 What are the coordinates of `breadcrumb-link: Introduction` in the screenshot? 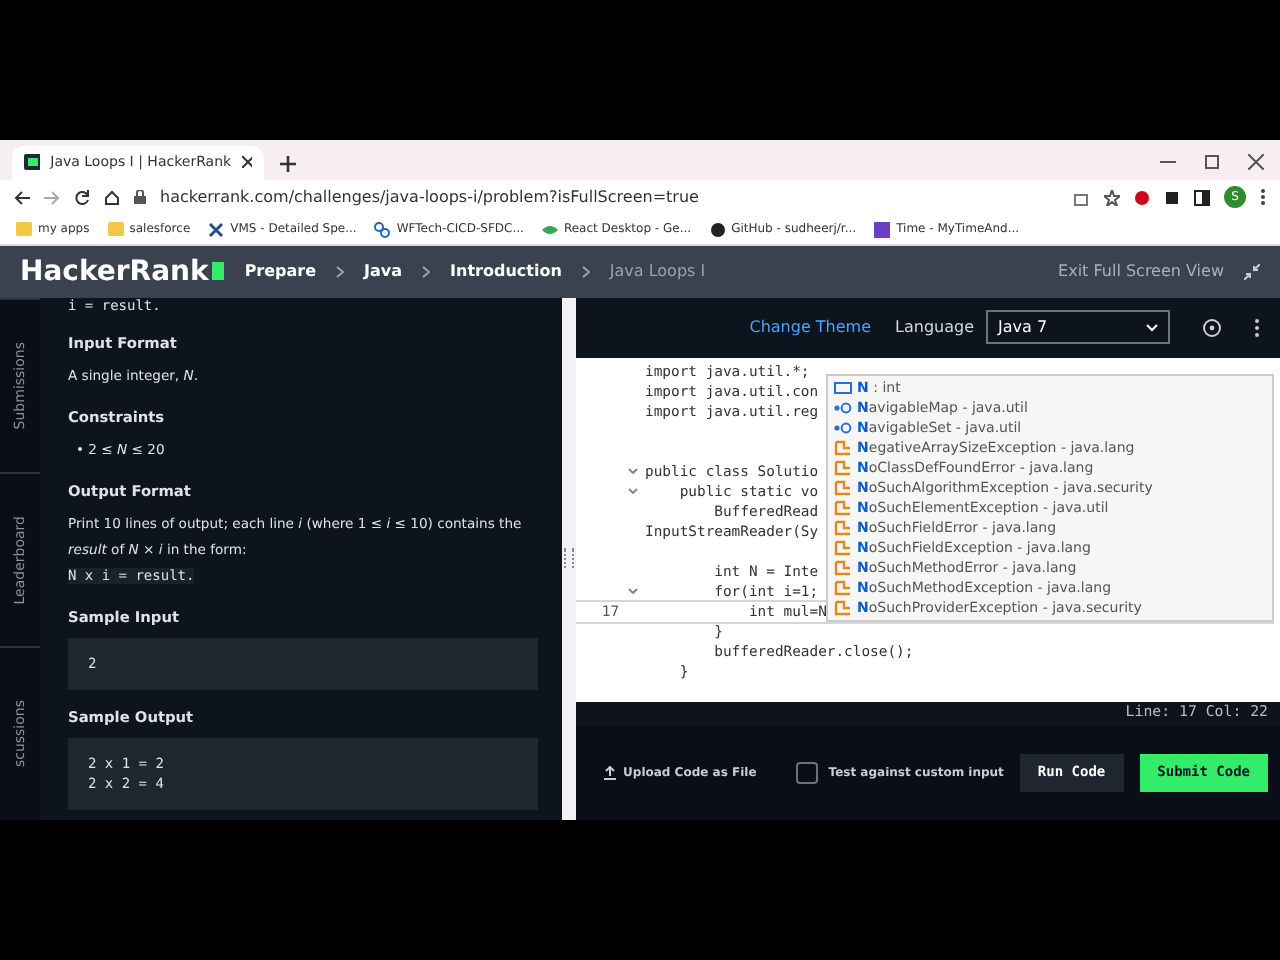 It's located at (506, 271).